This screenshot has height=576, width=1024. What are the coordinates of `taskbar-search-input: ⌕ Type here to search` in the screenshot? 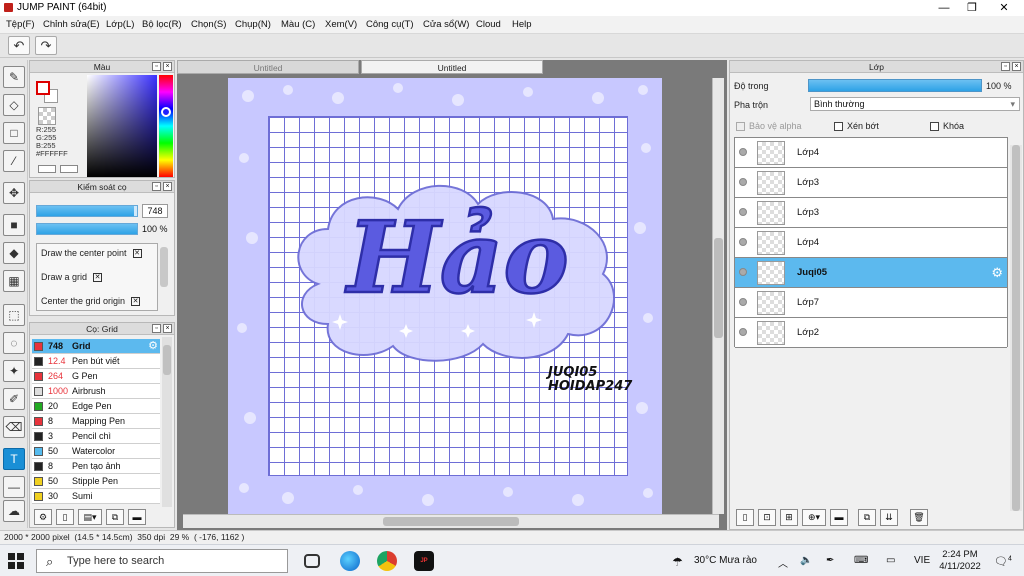 It's located at (162, 561).